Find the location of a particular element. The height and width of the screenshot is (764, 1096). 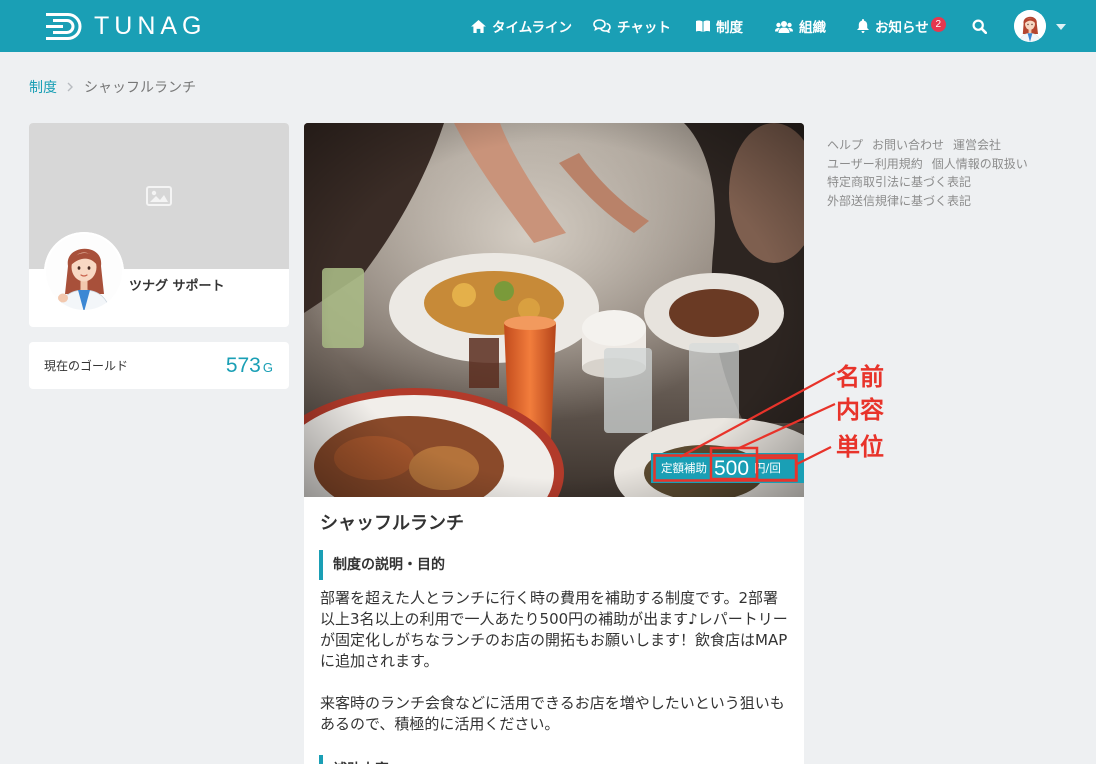

top-navbar: TUNAG タイムライン チャット 制度 組織 お知らせ 2 is located at coordinates (548, 26).